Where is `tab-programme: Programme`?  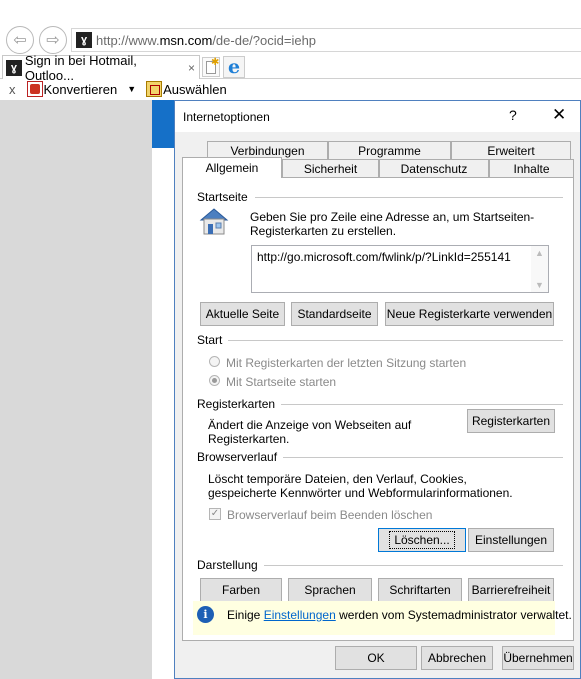
tab-programme: Programme is located at coordinates (389, 150).